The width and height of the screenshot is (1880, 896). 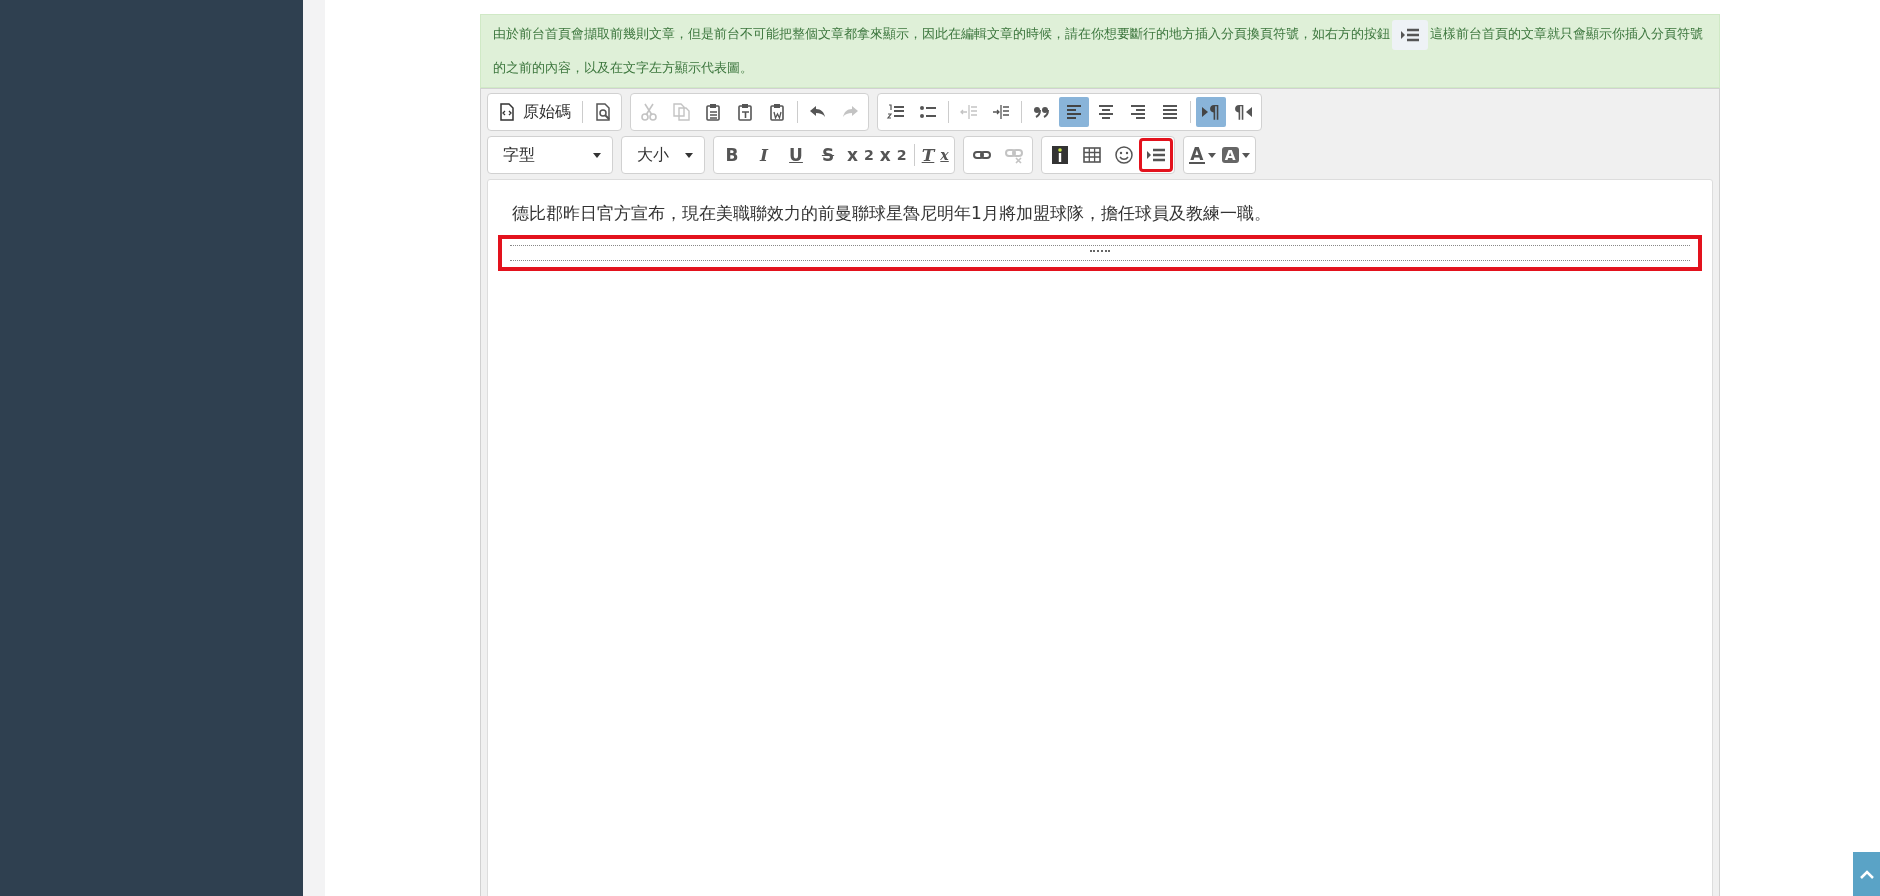 What do you see at coordinates (1001, 112) in the screenshot?
I see `indent-icon` at bounding box center [1001, 112].